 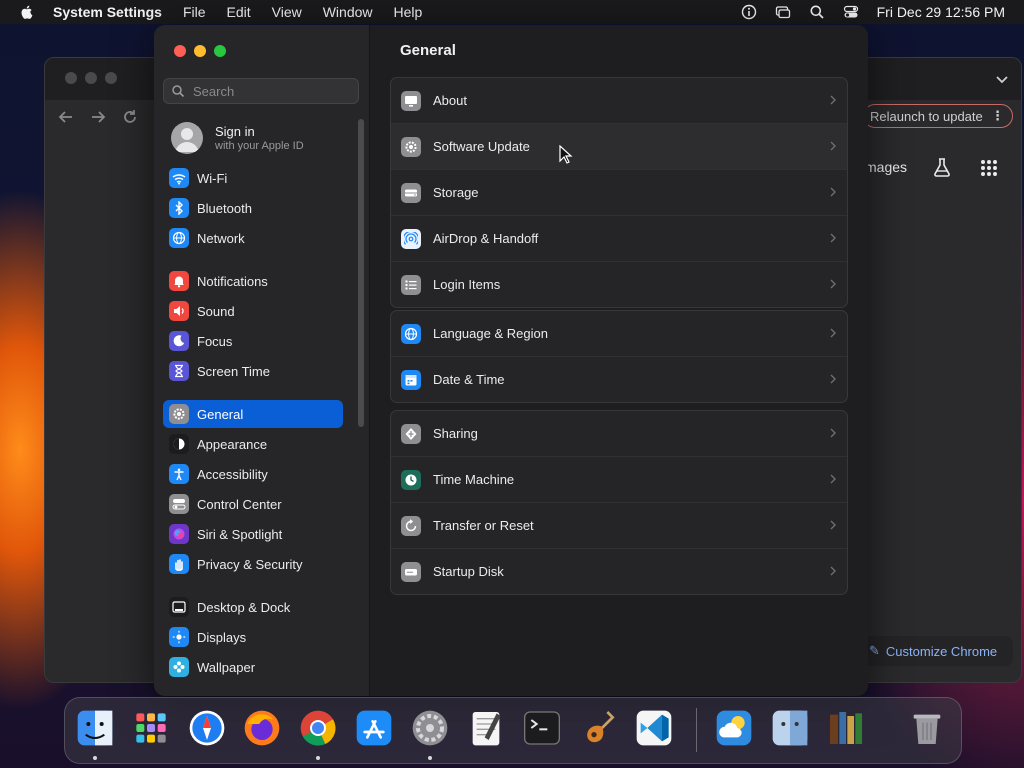 I want to click on info-icon, so click(x=749, y=12).